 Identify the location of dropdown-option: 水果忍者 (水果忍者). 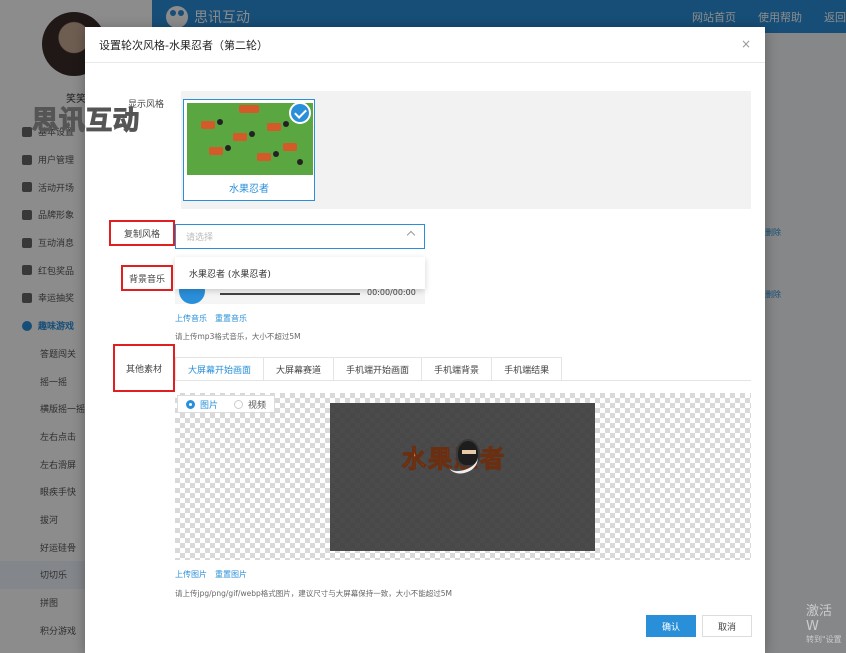
(300, 273).